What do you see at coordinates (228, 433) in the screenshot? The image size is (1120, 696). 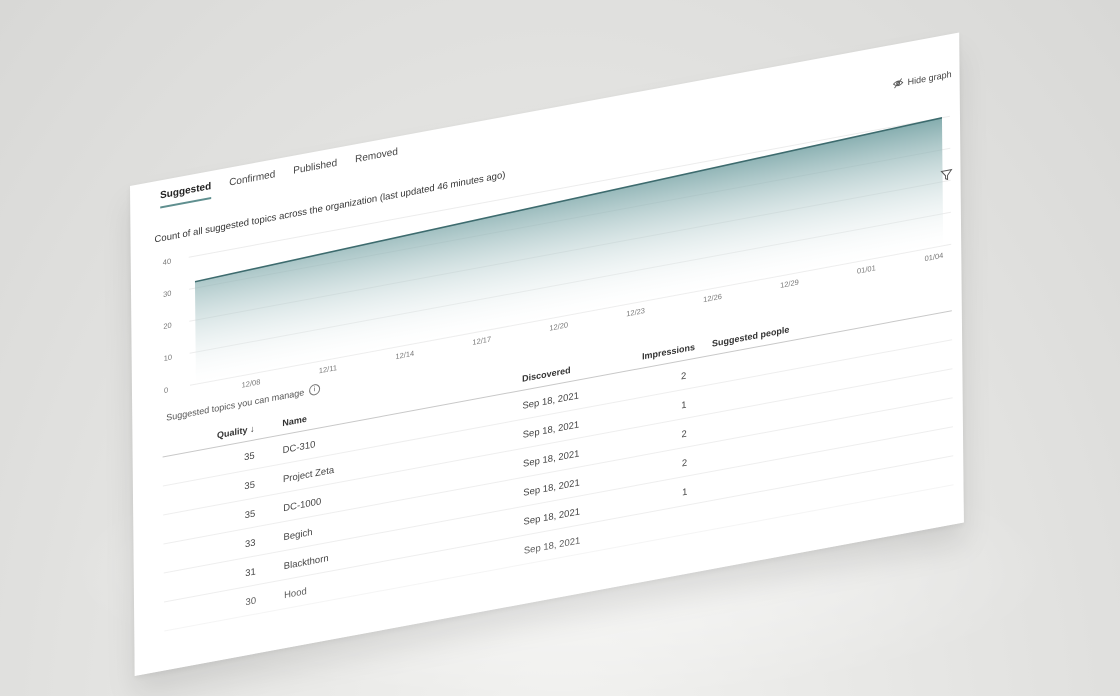 I see `column-header-quality: Quality ↓` at bounding box center [228, 433].